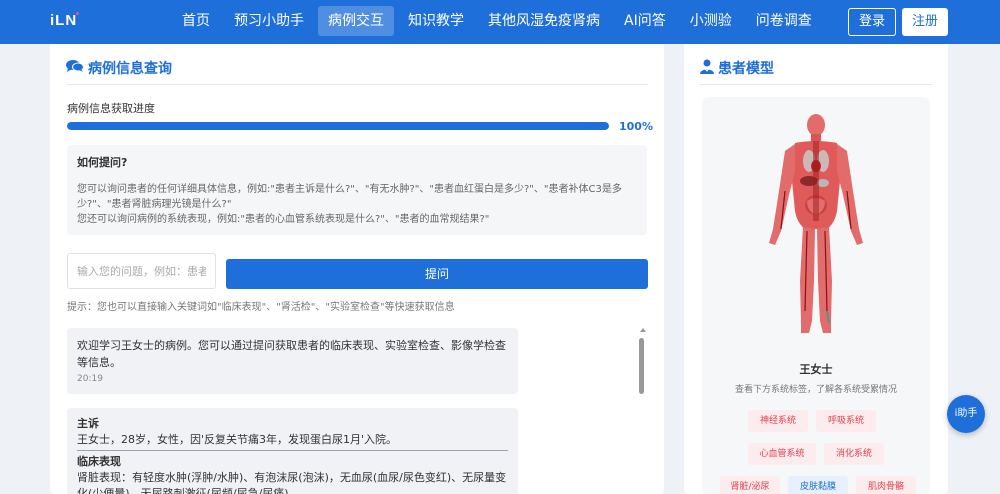 This screenshot has width=1000, height=494. Describe the element at coordinates (854, 454) in the screenshot. I see `tag-digestive-system: 消化系统` at that location.